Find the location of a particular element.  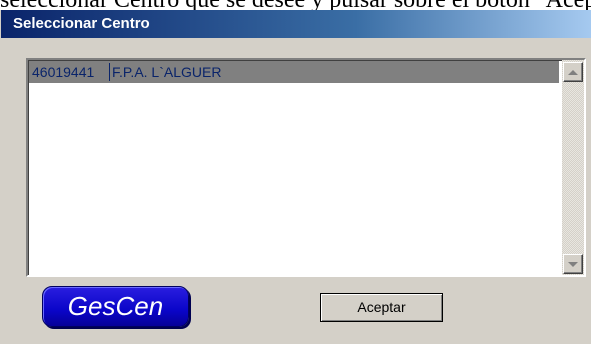

vertical-scrollbar is located at coordinates (573, 167).